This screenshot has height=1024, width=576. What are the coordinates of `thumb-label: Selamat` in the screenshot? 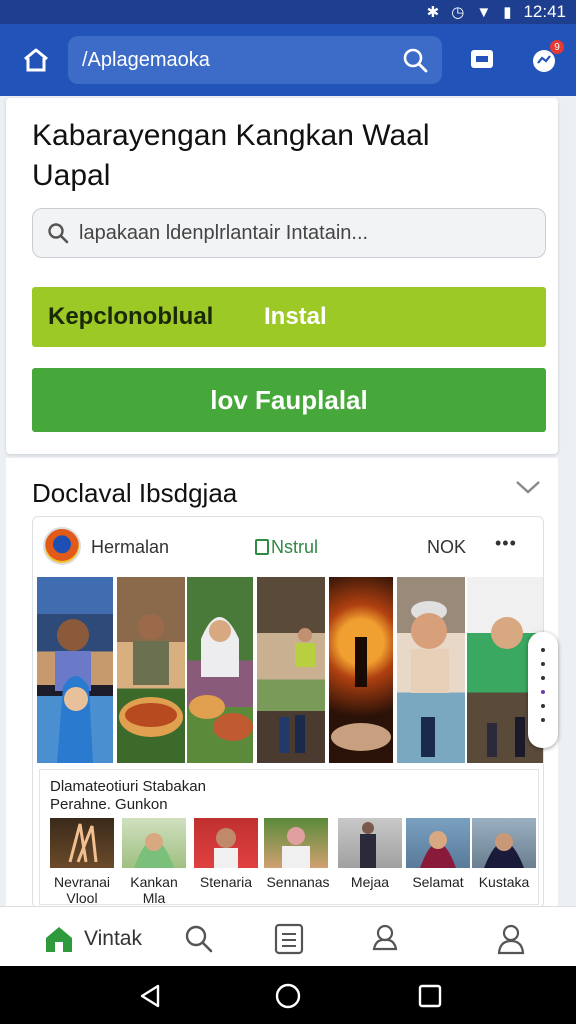 It's located at (438, 882).